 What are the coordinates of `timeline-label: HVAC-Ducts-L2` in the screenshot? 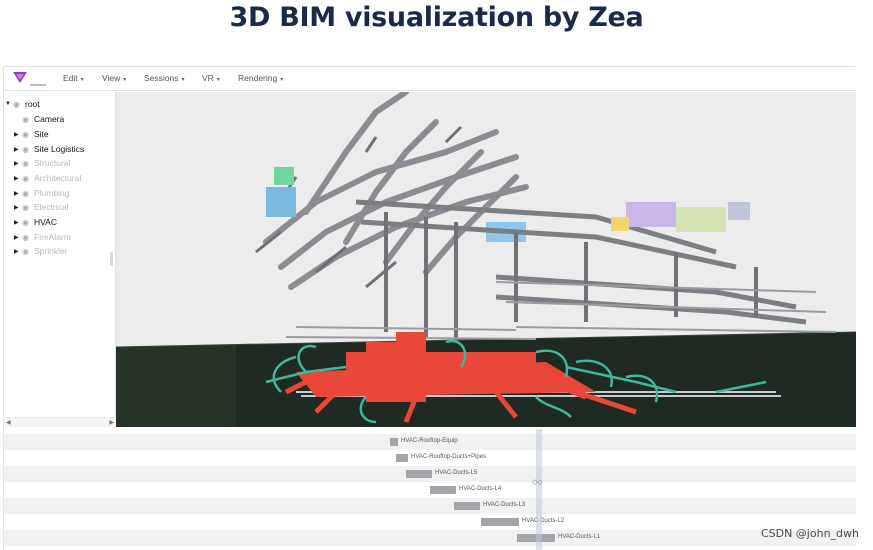 It's located at (543, 521).